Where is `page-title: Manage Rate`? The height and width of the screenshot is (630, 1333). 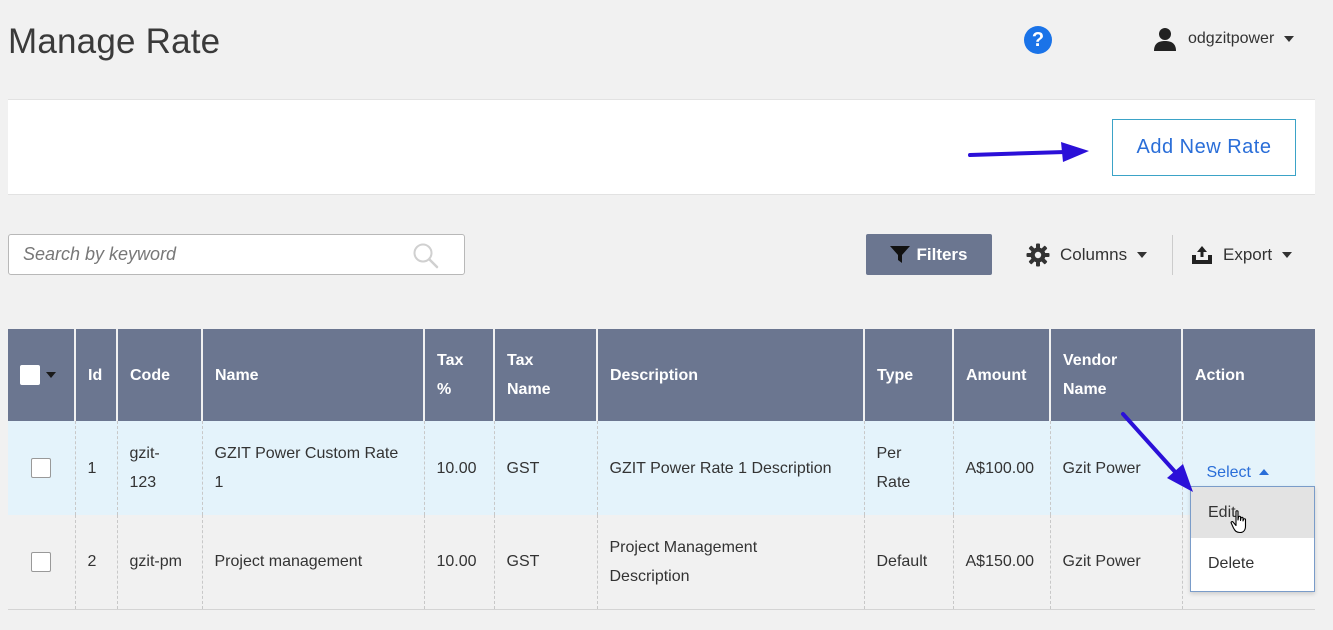
page-title: Manage Rate is located at coordinates (114, 41).